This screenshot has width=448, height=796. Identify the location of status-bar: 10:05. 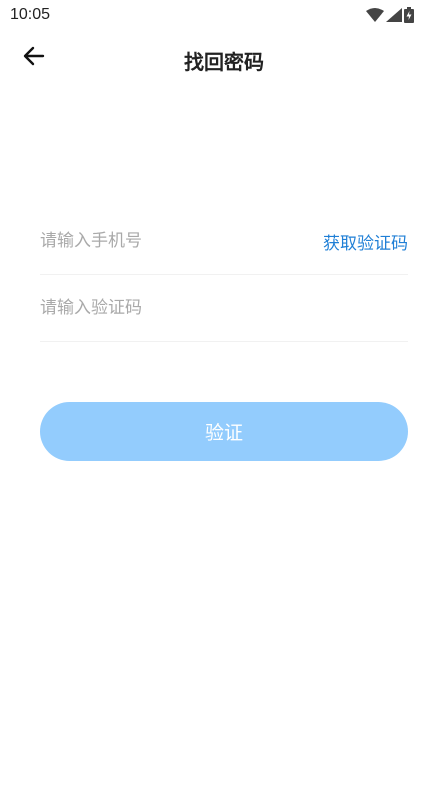
(224, 15).